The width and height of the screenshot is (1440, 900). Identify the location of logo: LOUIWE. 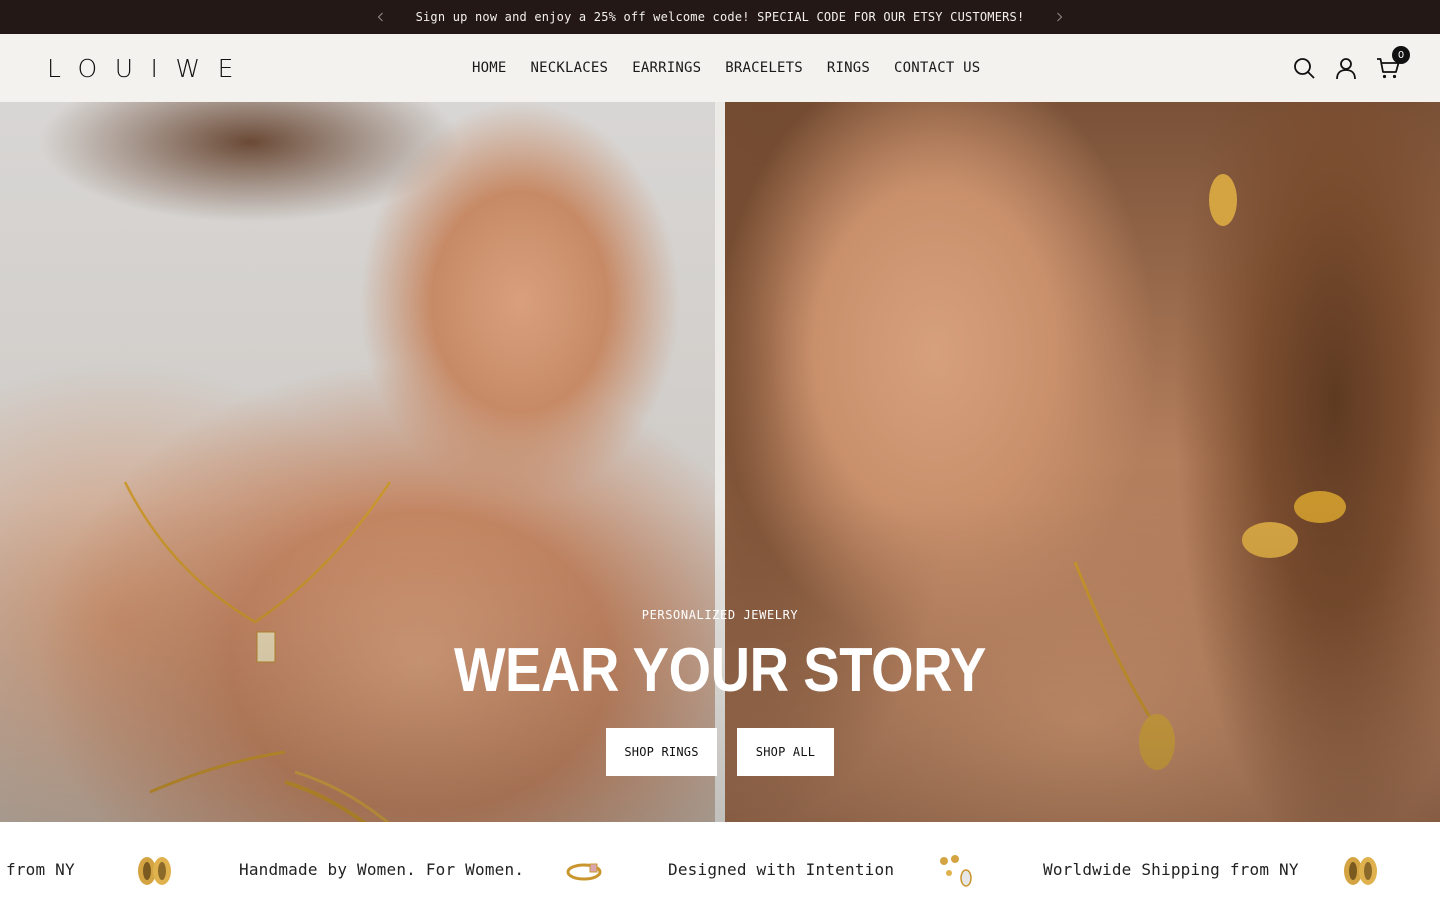
(149, 68).